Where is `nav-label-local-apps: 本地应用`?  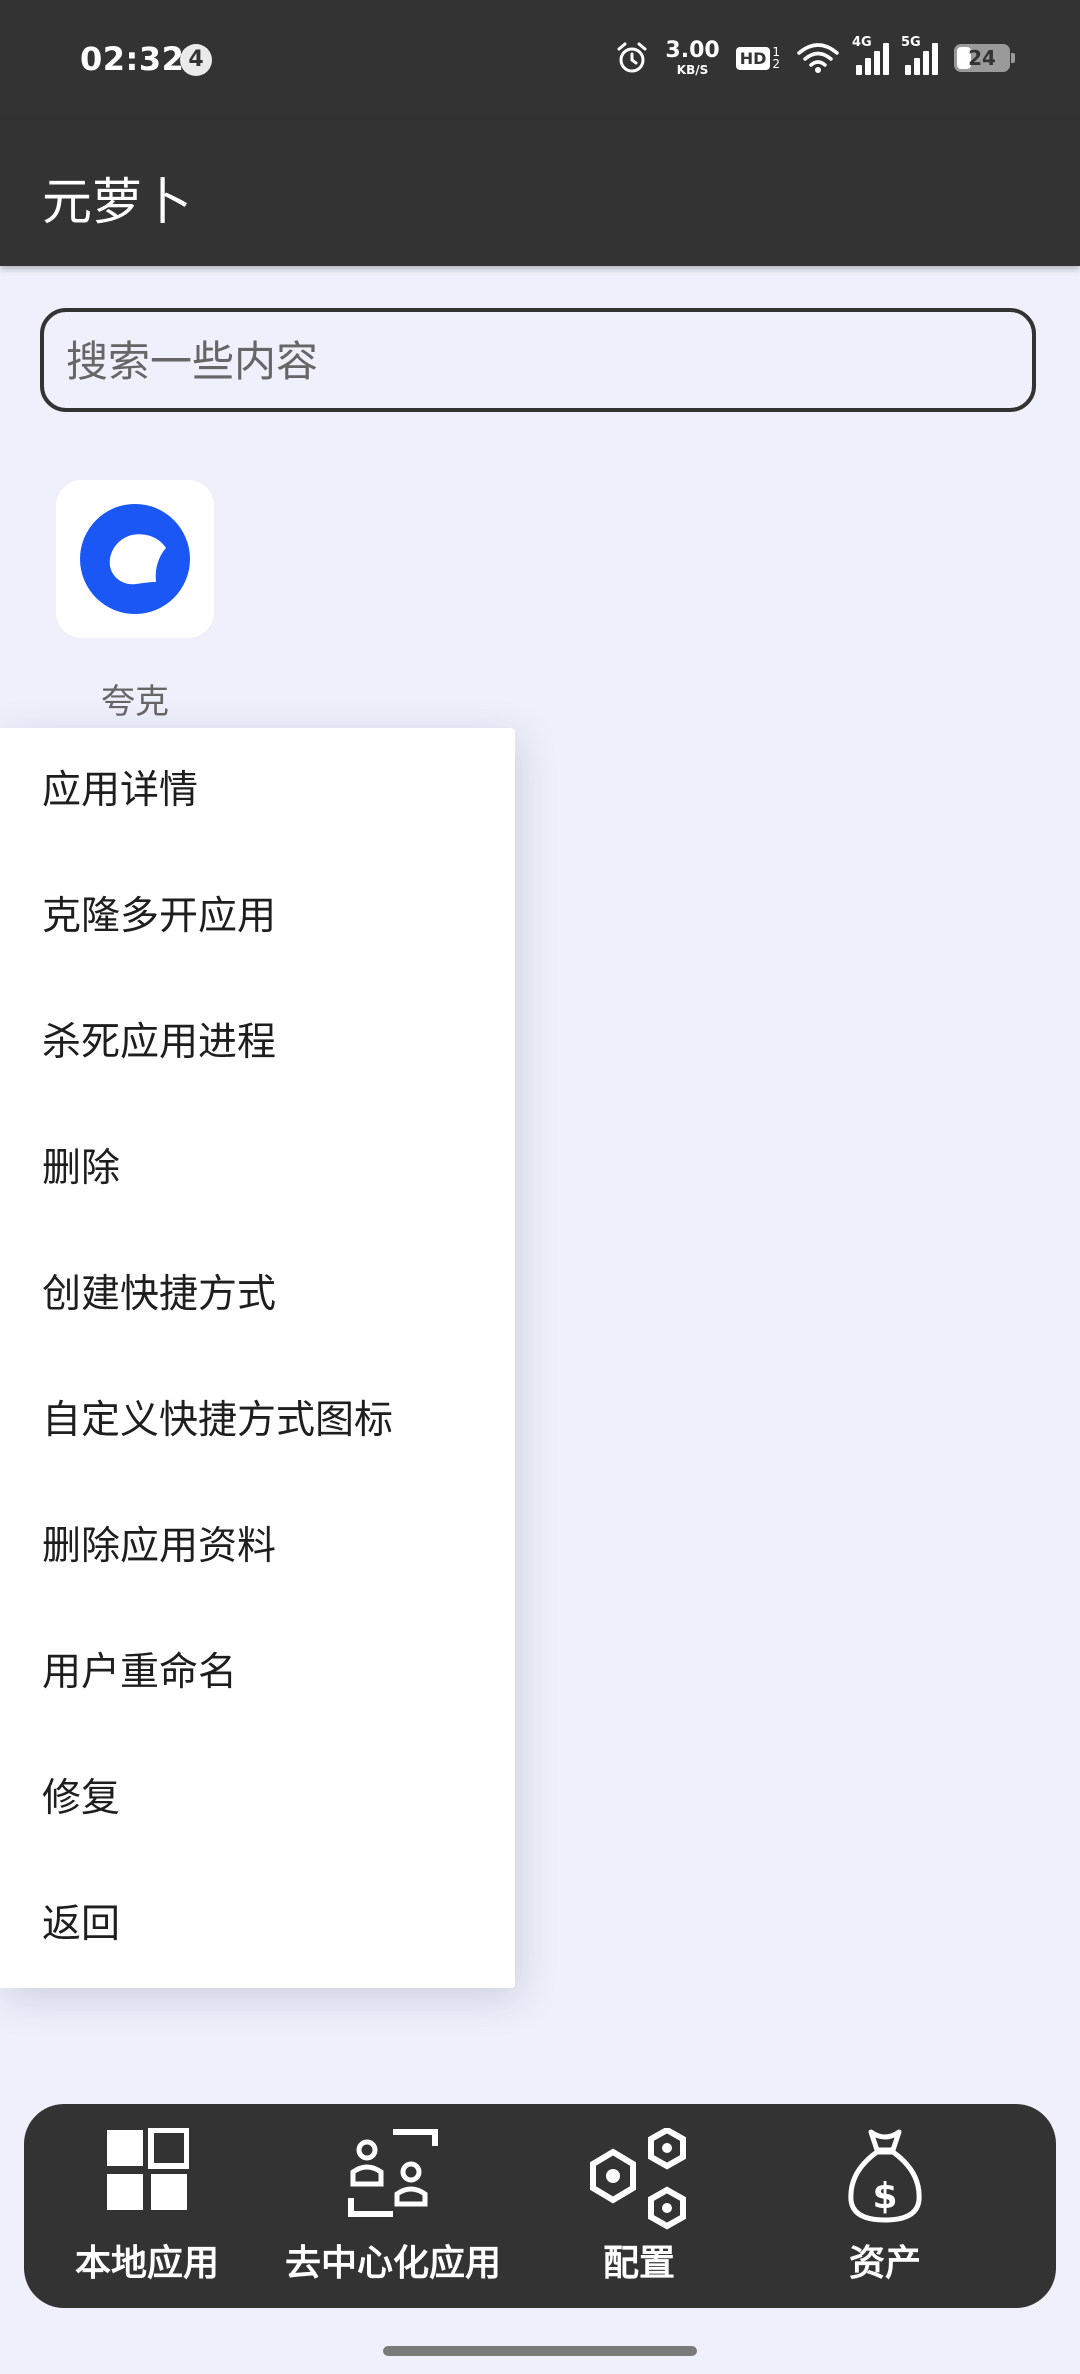 nav-label-local-apps: 本地应用 is located at coordinates (146, 2263).